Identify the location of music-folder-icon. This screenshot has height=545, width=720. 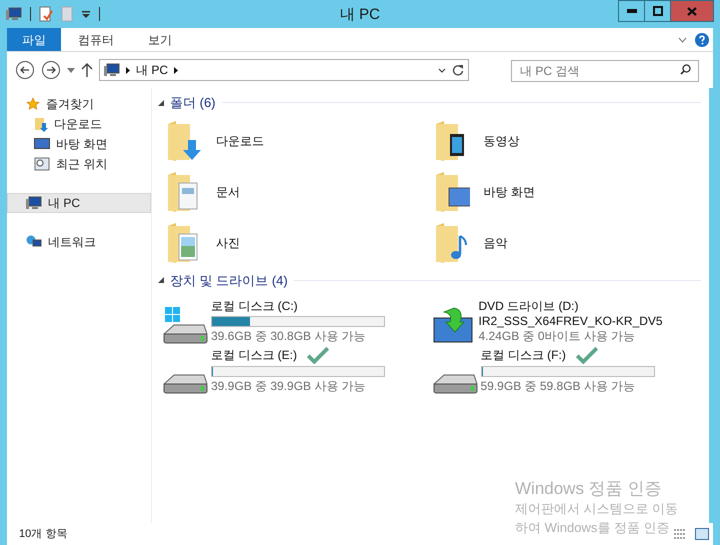
(452, 243).